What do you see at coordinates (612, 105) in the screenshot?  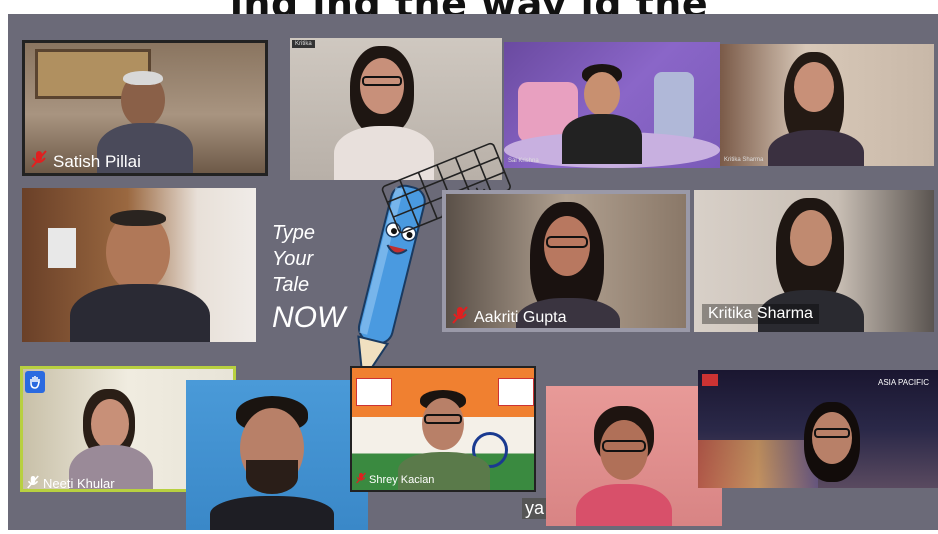 I see `video-tile-cartoon: Sai Krishna` at bounding box center [612, 105].